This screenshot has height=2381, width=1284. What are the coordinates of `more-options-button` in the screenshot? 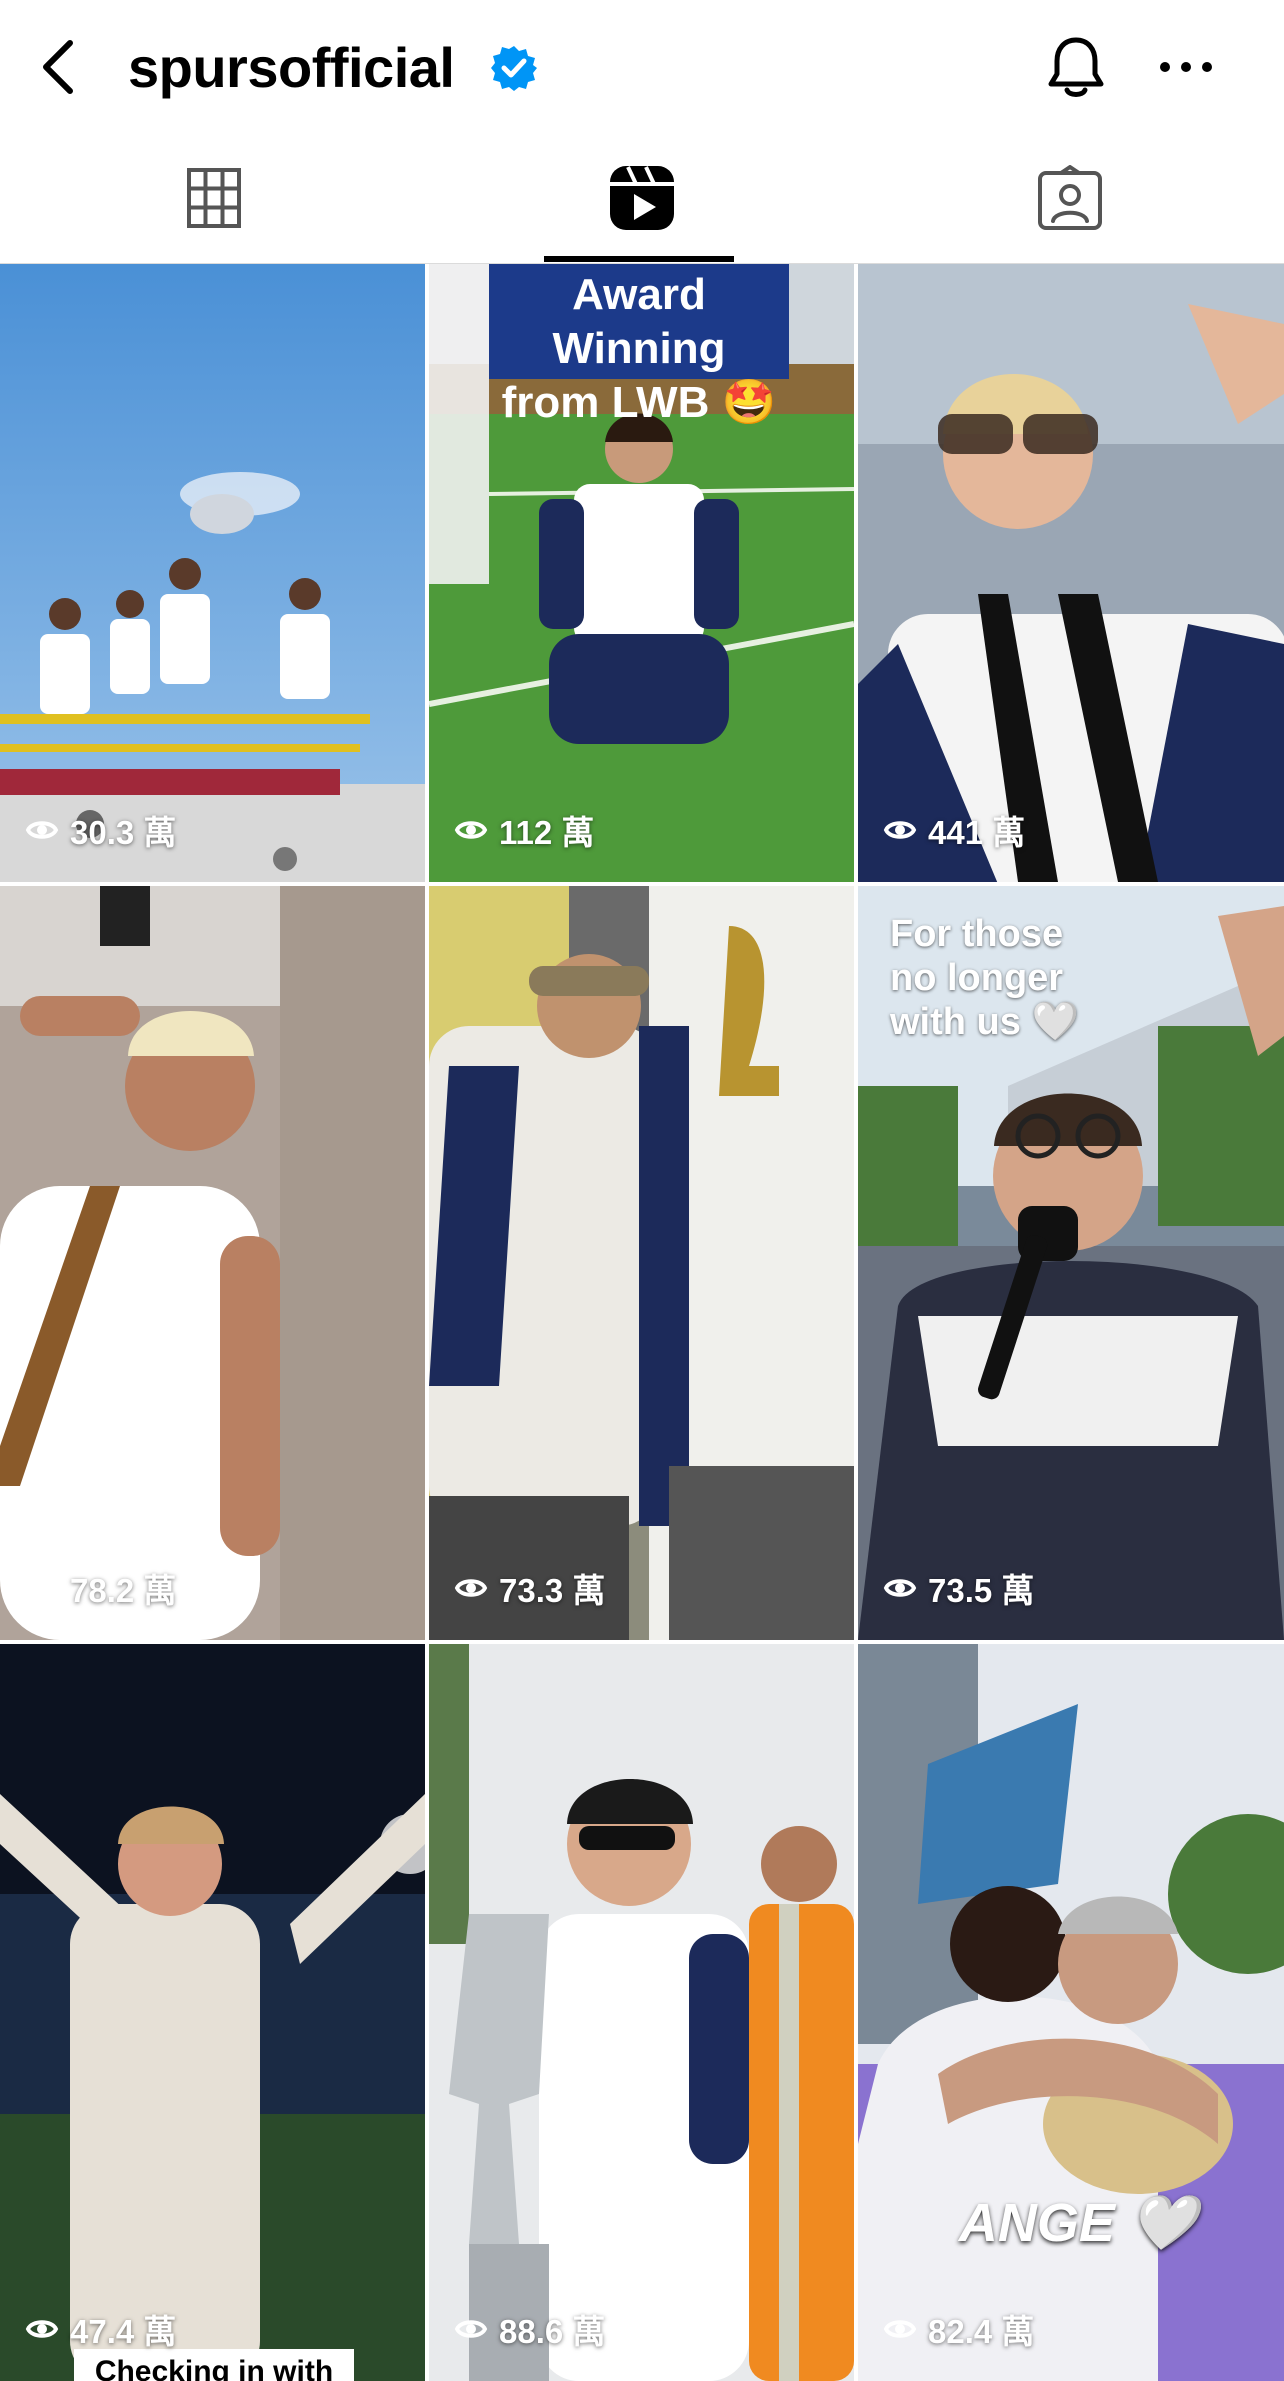 It's located at (1186, 67).